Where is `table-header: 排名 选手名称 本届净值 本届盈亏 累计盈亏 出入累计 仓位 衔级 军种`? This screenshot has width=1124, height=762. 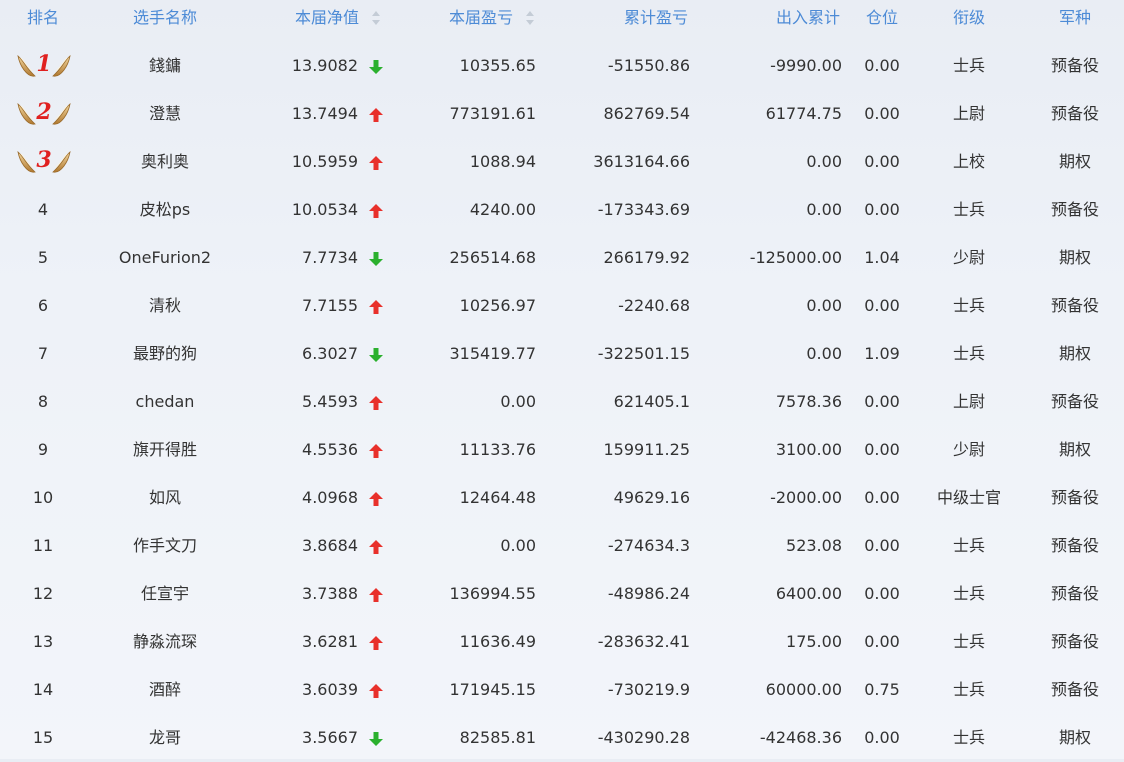
table-header: 排名 选手名称 本届净值 本届盈亏 累计盈亏 出入累计 仓位 衔级 军种 is located at coordinates (562, 18).